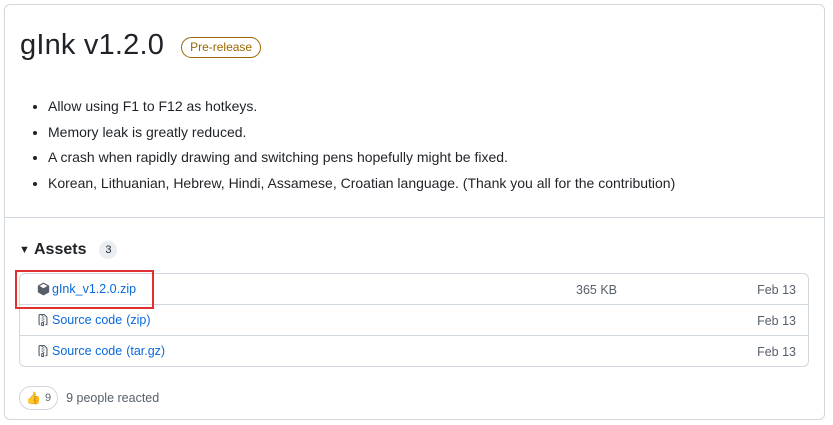 The image size is (833, 425). I want to click on thumbs-up-reaction-button: 👍 9, so click(39, 398).